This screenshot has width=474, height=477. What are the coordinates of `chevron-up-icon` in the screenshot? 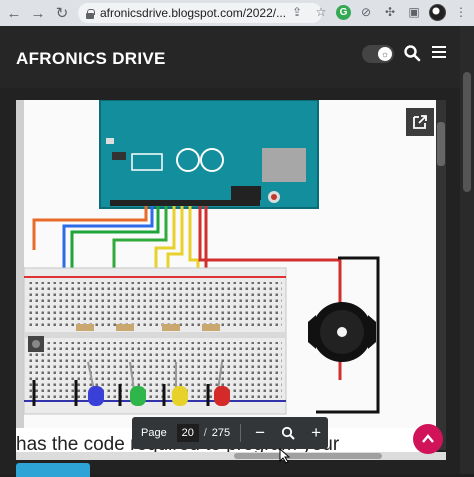 It's located at (428, 438).